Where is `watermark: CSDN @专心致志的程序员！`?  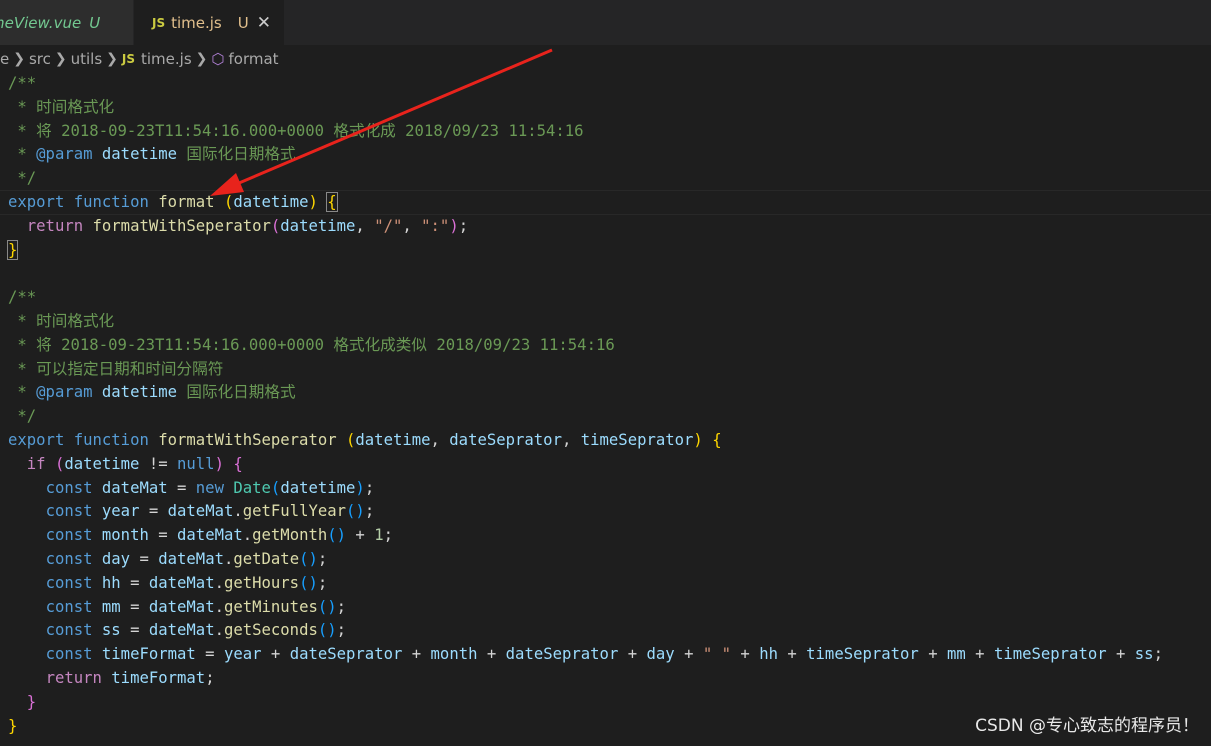 watermark: CSDN @专心致志的程序员！ is located at coordinates (1087, 726).